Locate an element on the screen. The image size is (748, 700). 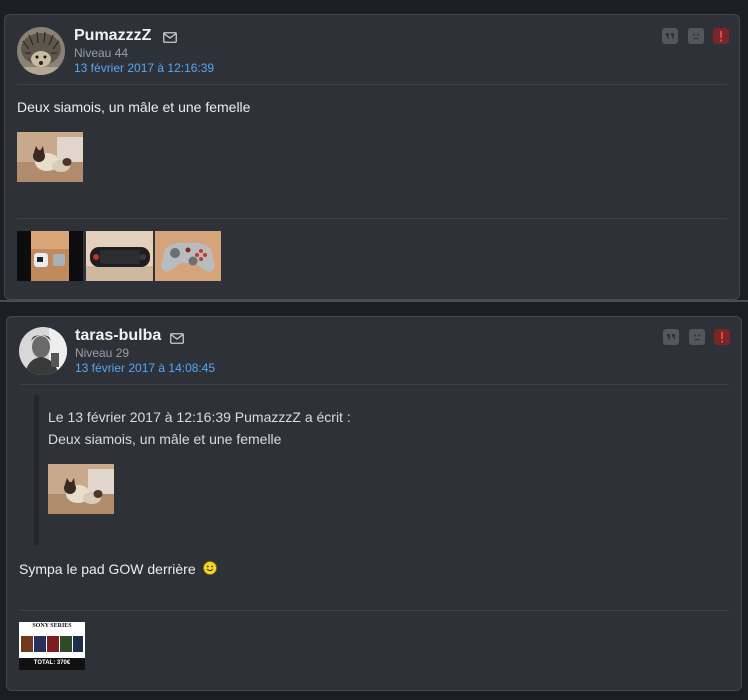
user-level: Niveau 29 is located at coordinates (102, 353).